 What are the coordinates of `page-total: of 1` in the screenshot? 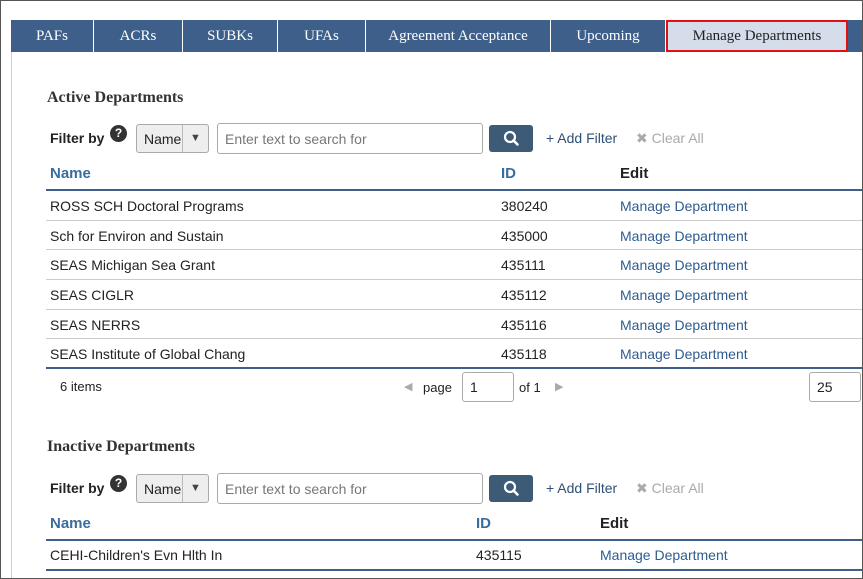 It's located at (530, 387).